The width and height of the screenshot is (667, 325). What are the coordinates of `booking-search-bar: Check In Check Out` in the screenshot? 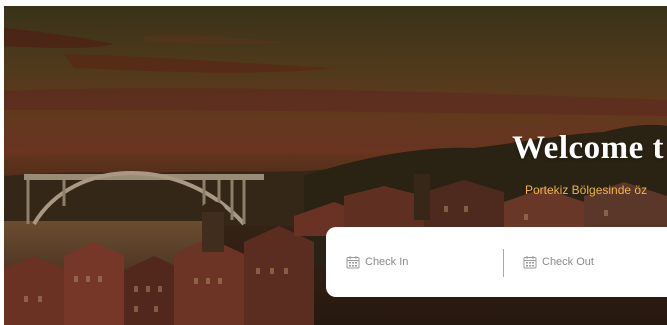 It's located at (496, 262).